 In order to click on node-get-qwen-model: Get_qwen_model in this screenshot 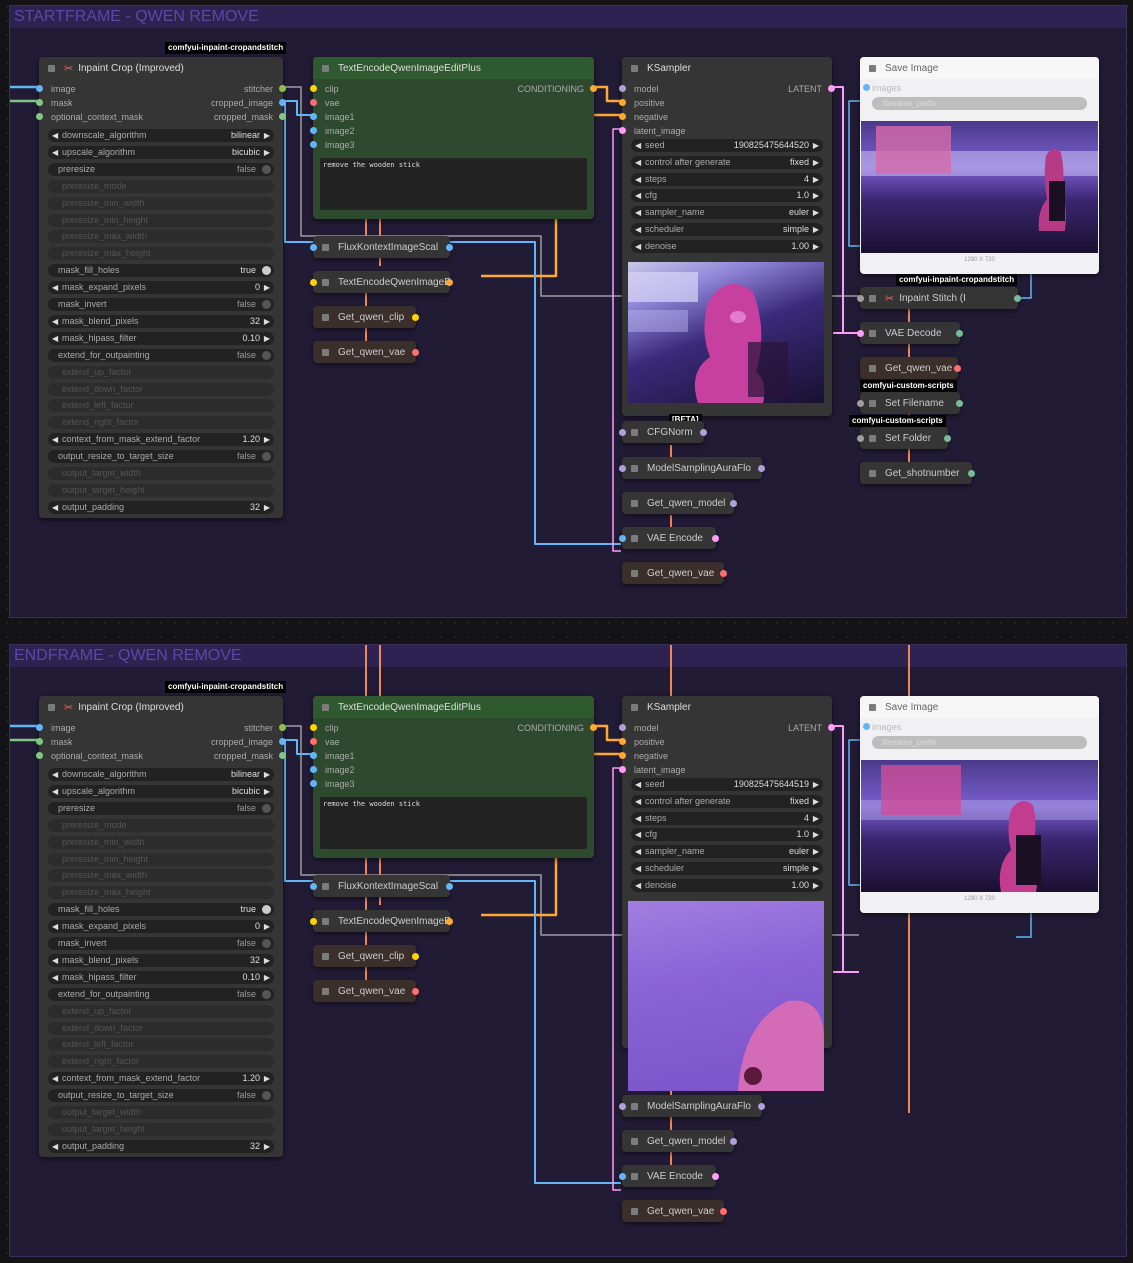, I will do `click(679, 1141)`.